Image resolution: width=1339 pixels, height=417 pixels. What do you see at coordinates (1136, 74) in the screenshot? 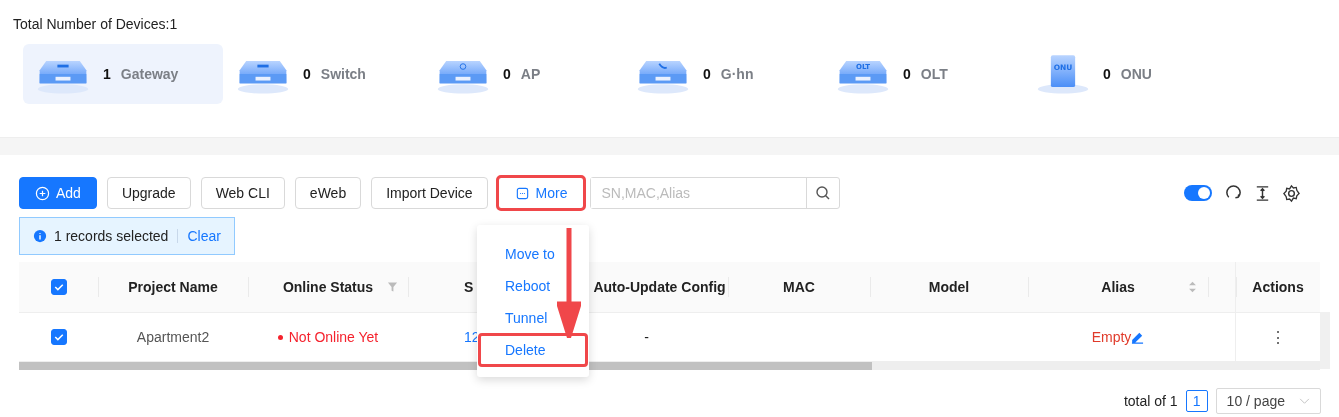
I see `device-type-label: ONU` at bounding box center [1136, 74].